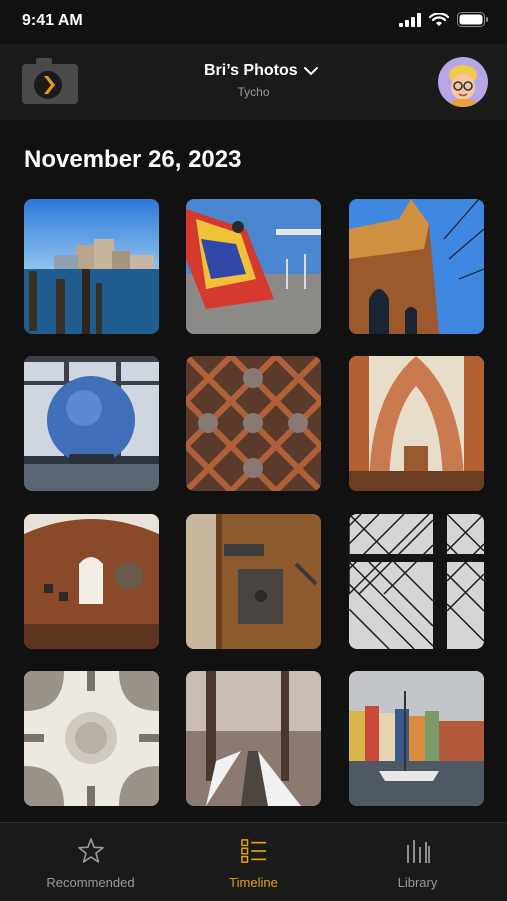  Describe the element at coordinates (91, 850) in the screenshot. I see `star-icon` at that location.